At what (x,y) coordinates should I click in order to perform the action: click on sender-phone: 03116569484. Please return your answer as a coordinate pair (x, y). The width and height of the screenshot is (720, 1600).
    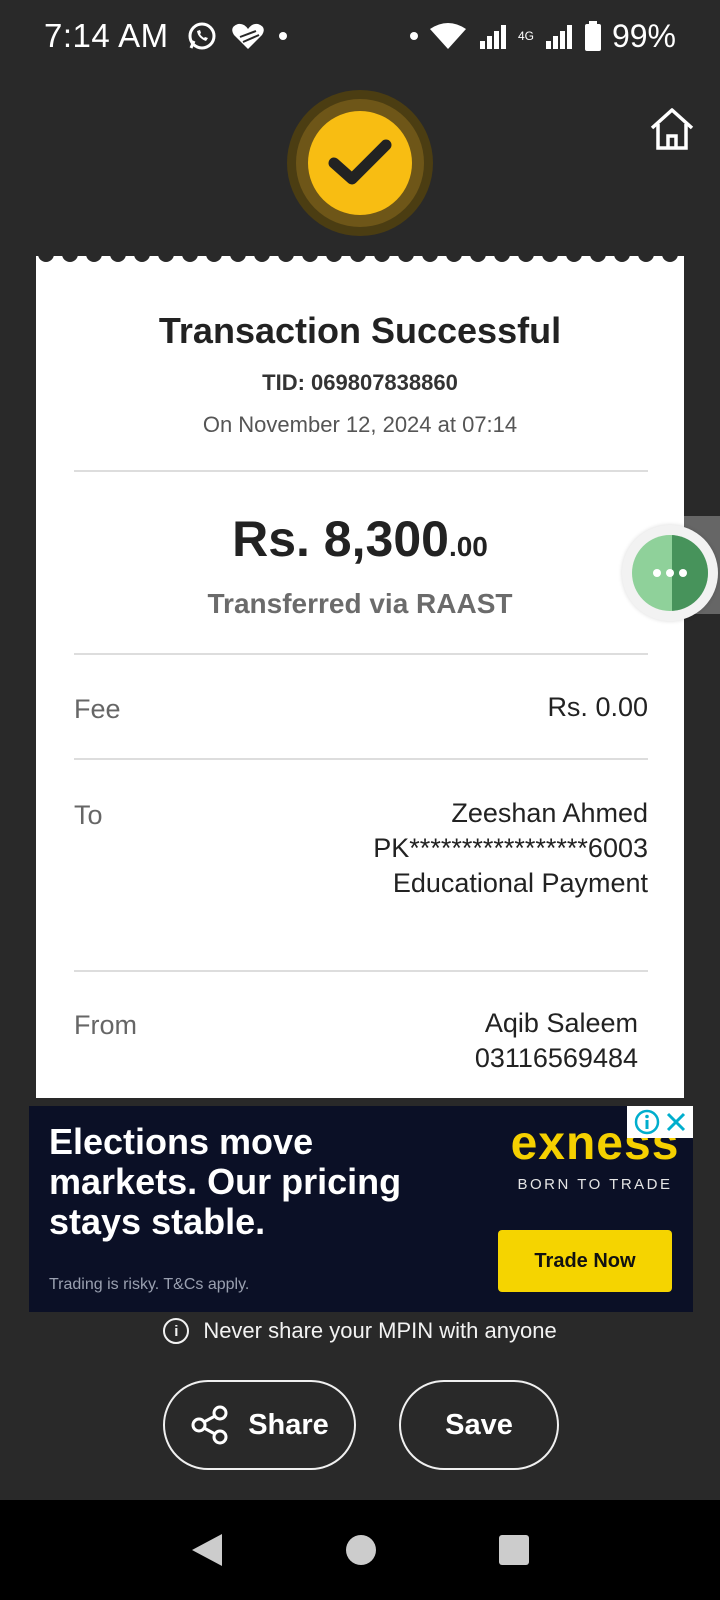
    Looking at the image, I should click on (556, 1058).